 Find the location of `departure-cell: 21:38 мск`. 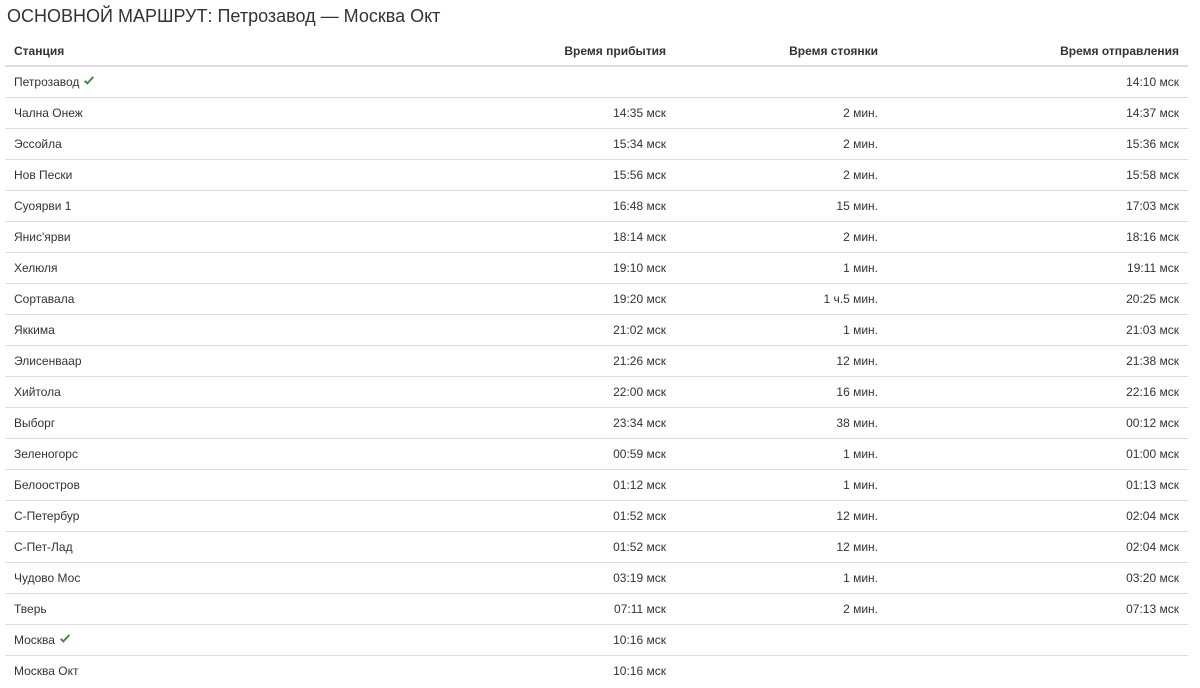

departure-cell: 21:38 мск is located at coordinates (1037, 361).